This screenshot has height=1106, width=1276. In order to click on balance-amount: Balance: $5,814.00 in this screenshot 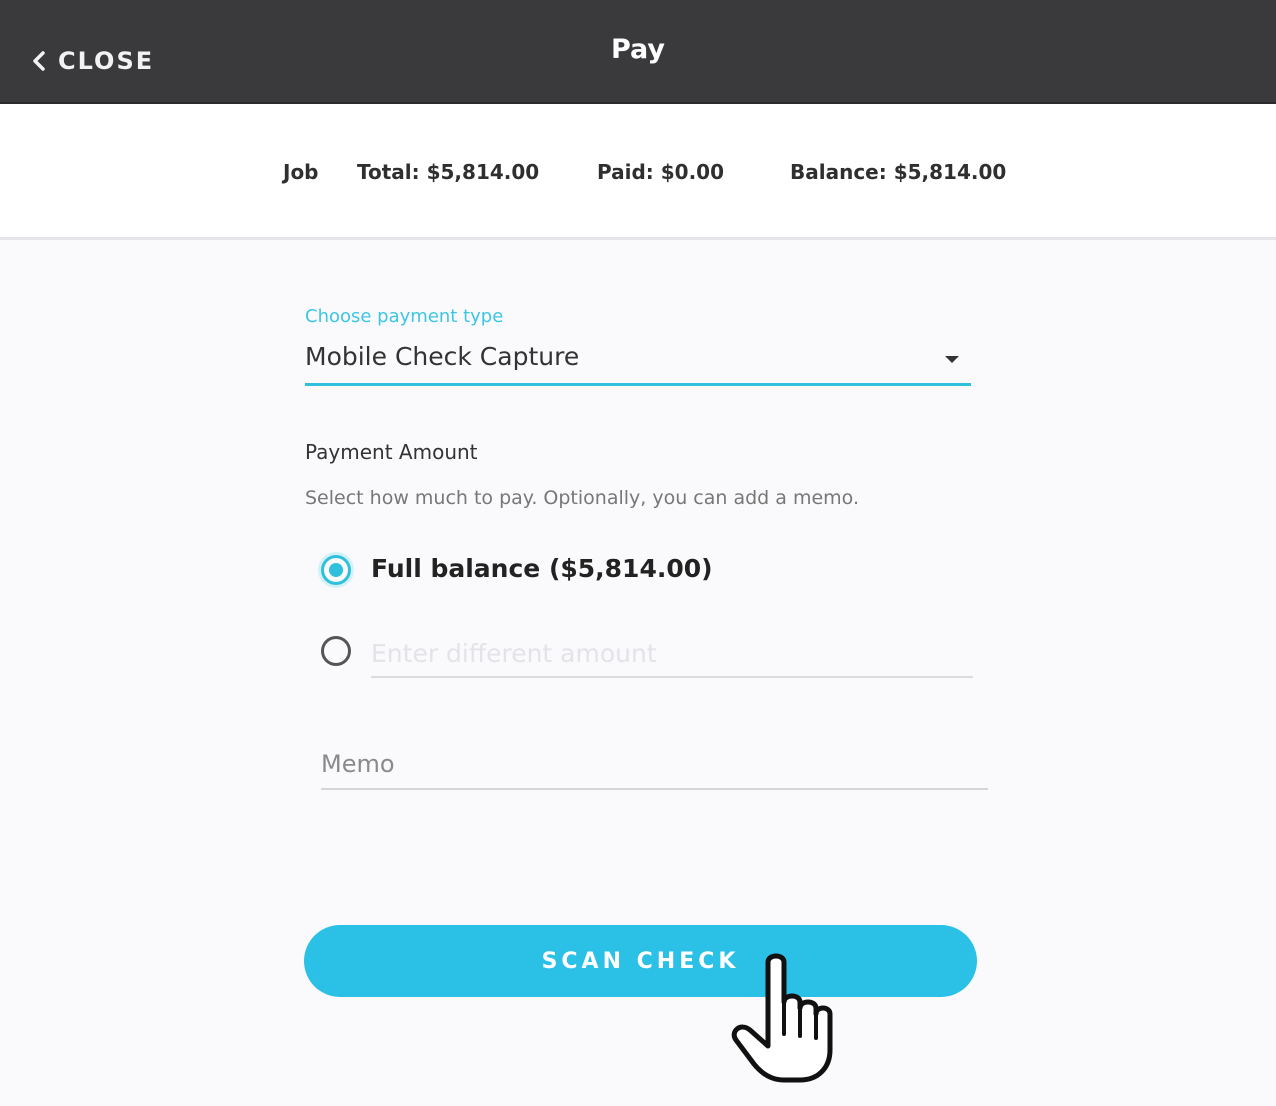, I will do `click(898, 172)`.